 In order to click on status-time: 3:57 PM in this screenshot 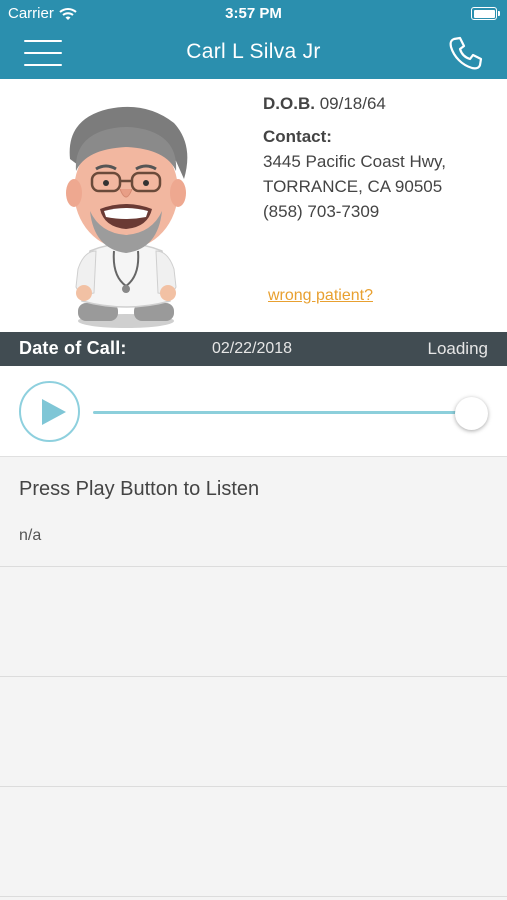, I will do `click(253, 13)`.